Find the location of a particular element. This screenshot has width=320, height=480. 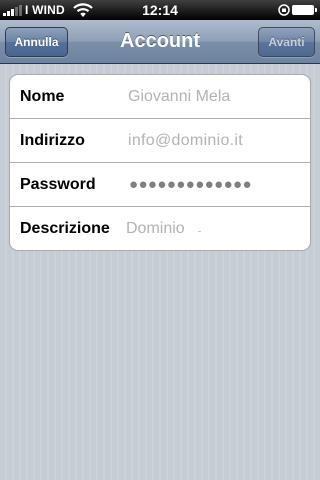

name-label: Nome is located at coordinates (42, 96).